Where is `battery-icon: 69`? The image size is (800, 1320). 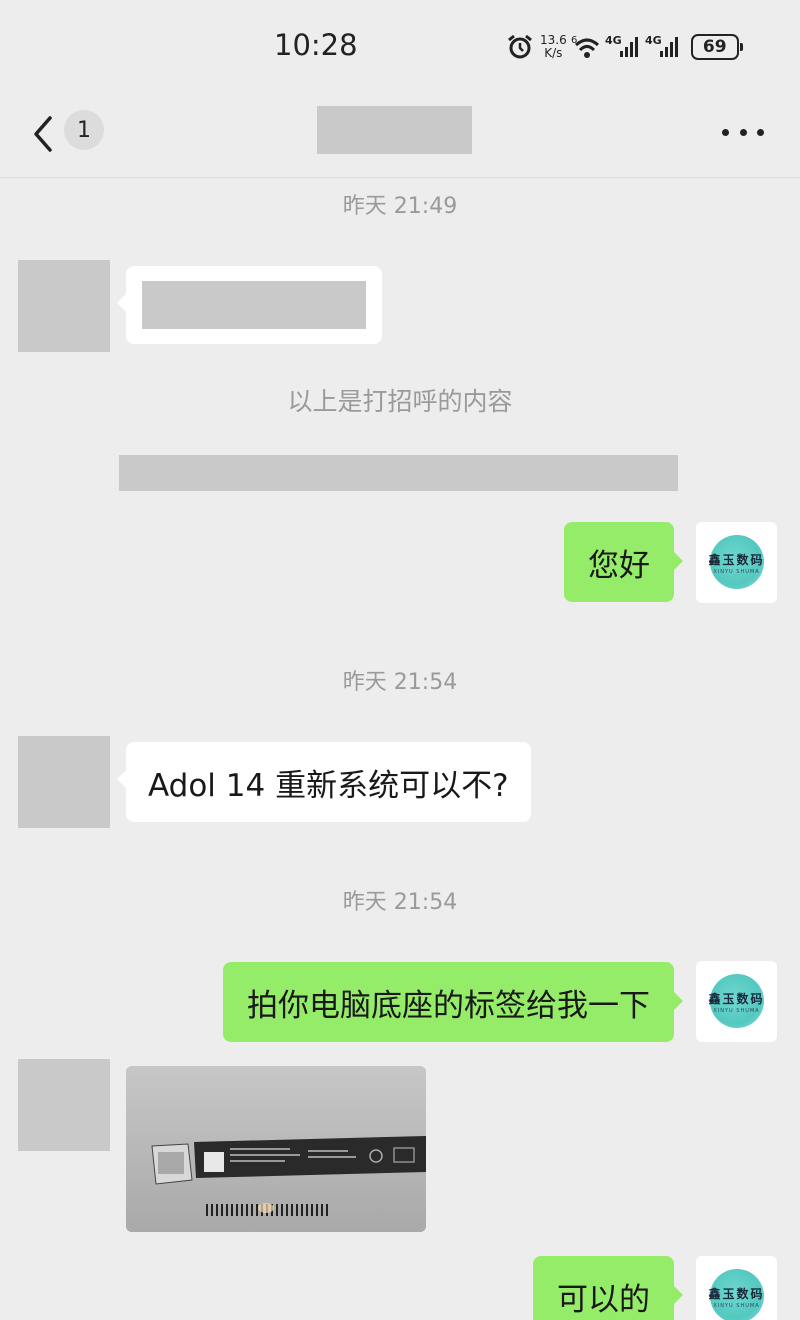
battery-icon: 69 is located at coordinates (716, 47).